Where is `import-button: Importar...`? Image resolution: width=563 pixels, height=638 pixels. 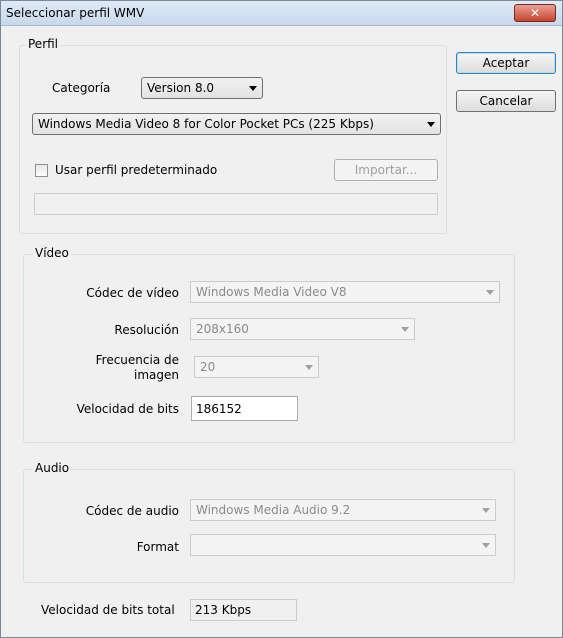
import-button: Importar... is located at coordinates (386, 170).